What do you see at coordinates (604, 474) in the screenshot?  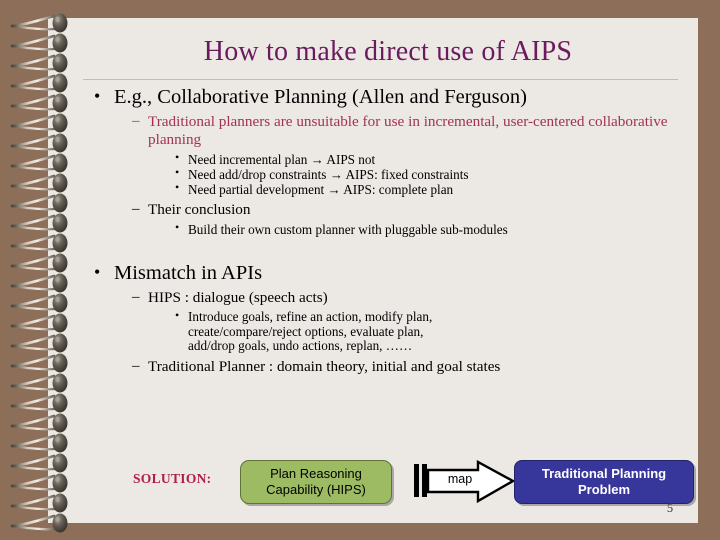 I see `blue-box-line-1: Traditional Planning` at bounding box center [604, 474].